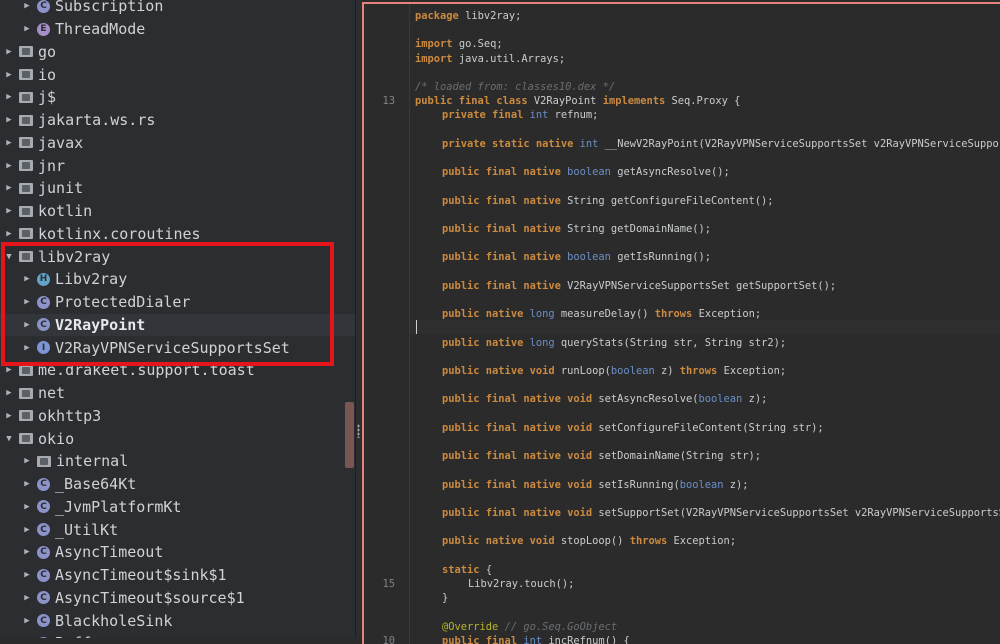 The width and height of the screenshot is (1000, 644). What do you see at coordinates (517, 484) in the screenshot?
I see `code-keyword: public final native void` at bounding box center [517, 484].